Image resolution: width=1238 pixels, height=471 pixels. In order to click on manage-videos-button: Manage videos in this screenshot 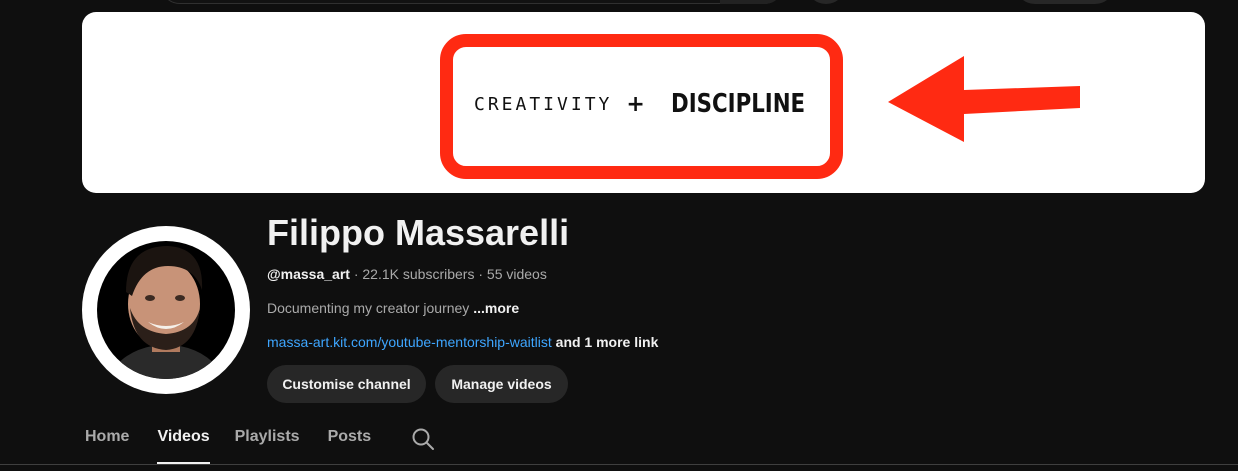, I will do `click(501, 384)`.